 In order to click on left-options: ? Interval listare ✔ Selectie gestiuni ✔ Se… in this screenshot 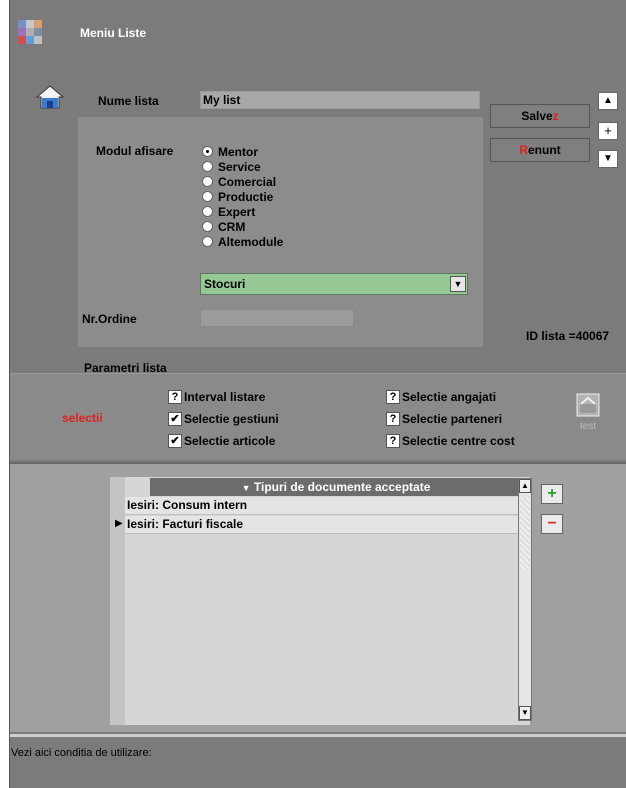, I will do `click(223, 419)`.